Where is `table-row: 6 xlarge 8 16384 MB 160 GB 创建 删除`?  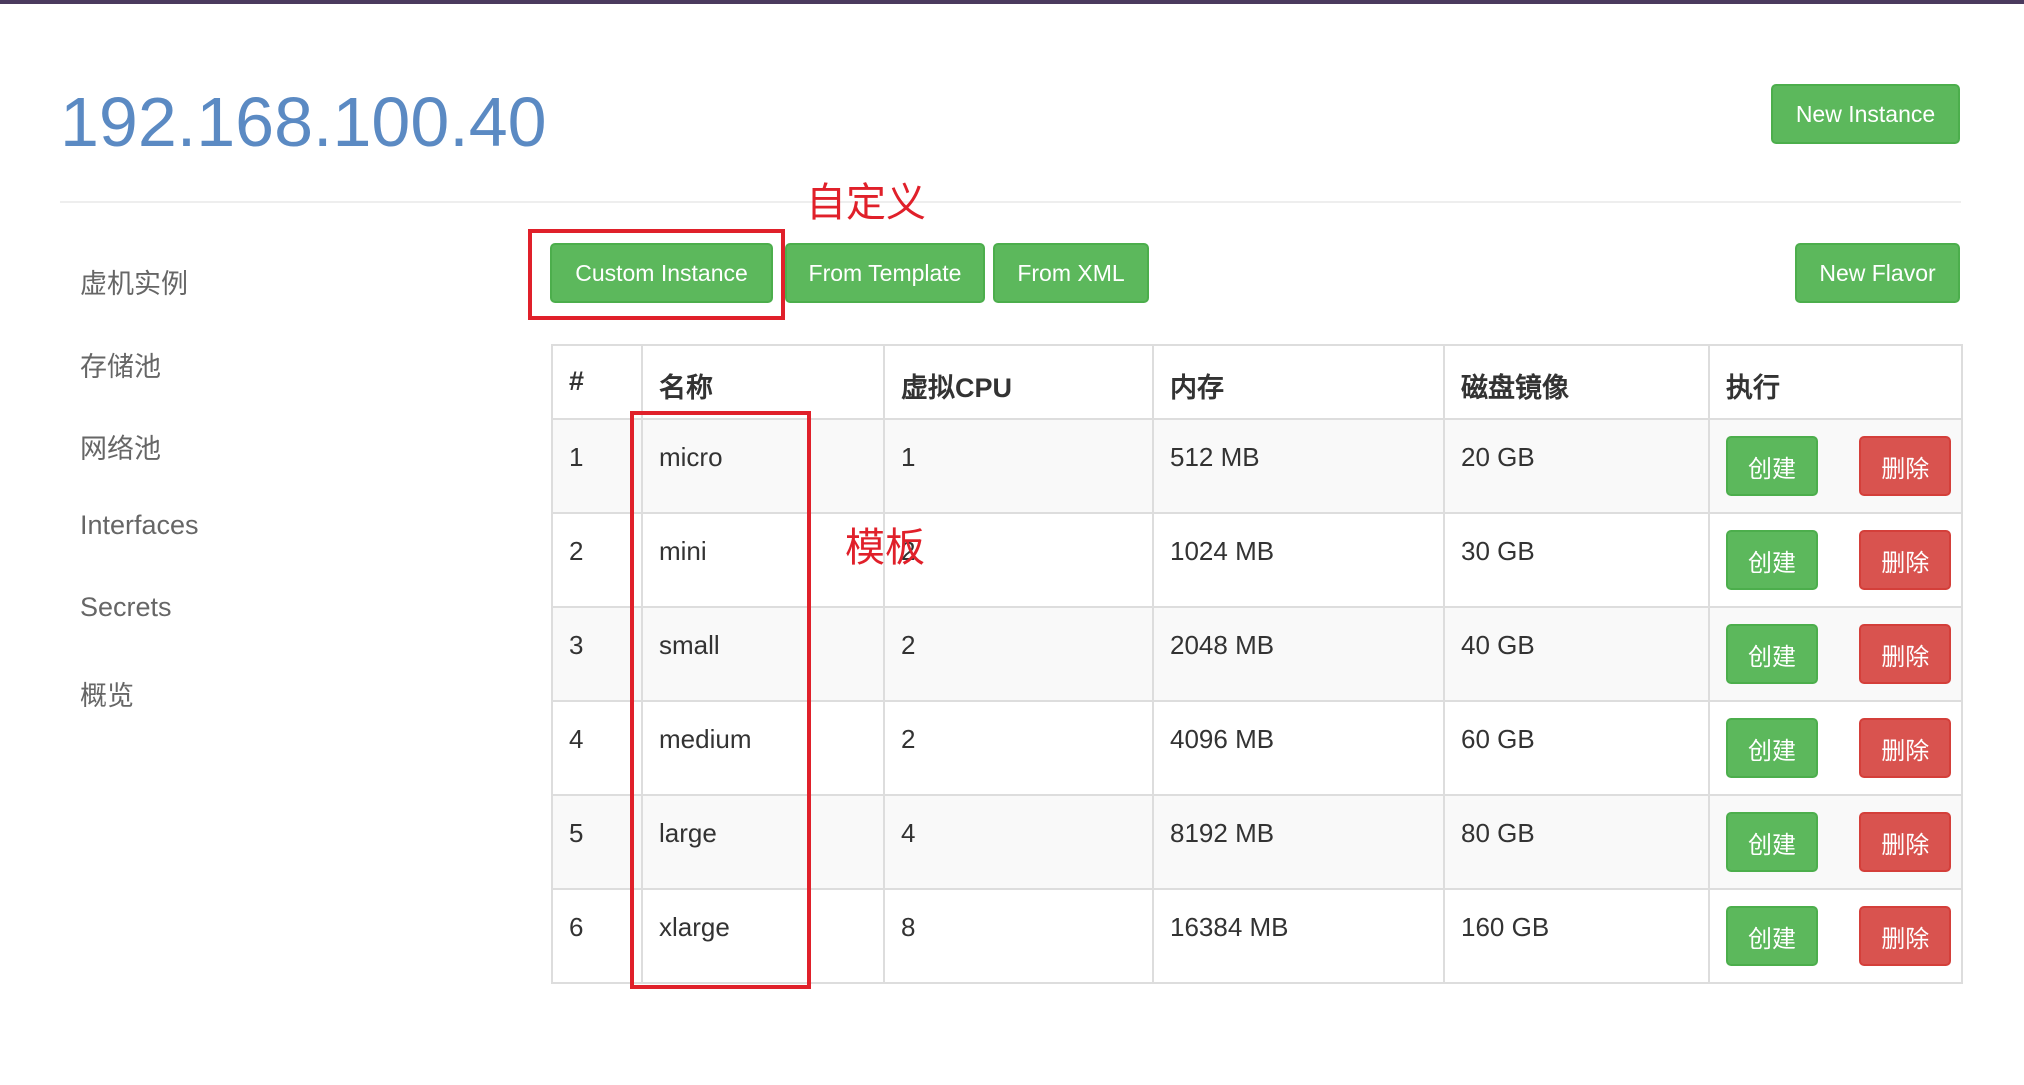
table-row: 6 xlarge 8 16384 MB 160 GB 创建 删除 is located at coordinates (1257, 936).